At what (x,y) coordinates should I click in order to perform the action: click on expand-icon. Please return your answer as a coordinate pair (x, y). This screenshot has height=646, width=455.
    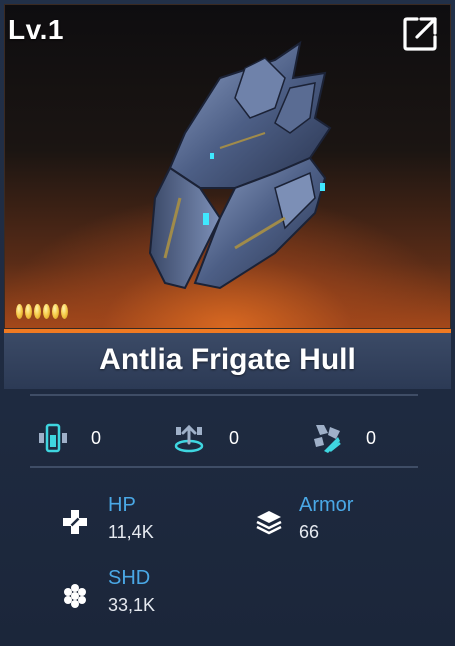
    Looking at the image, I should click on (420, 34).